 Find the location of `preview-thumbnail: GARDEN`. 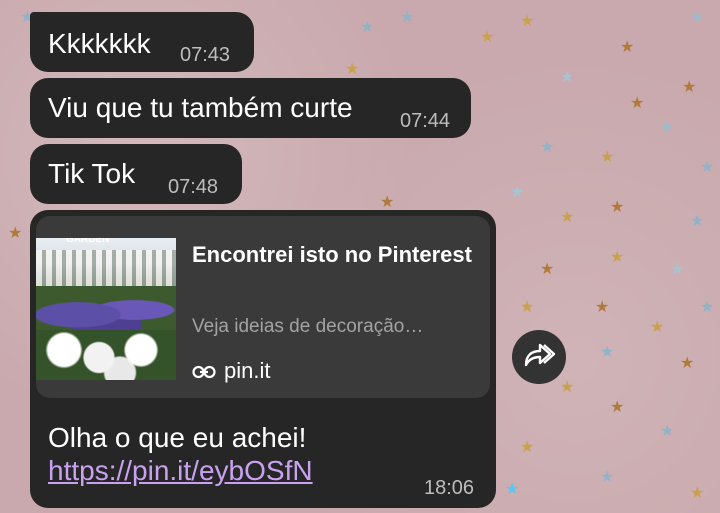

preview-thumbnail: GARDEN is located at coordinates (106, 309).